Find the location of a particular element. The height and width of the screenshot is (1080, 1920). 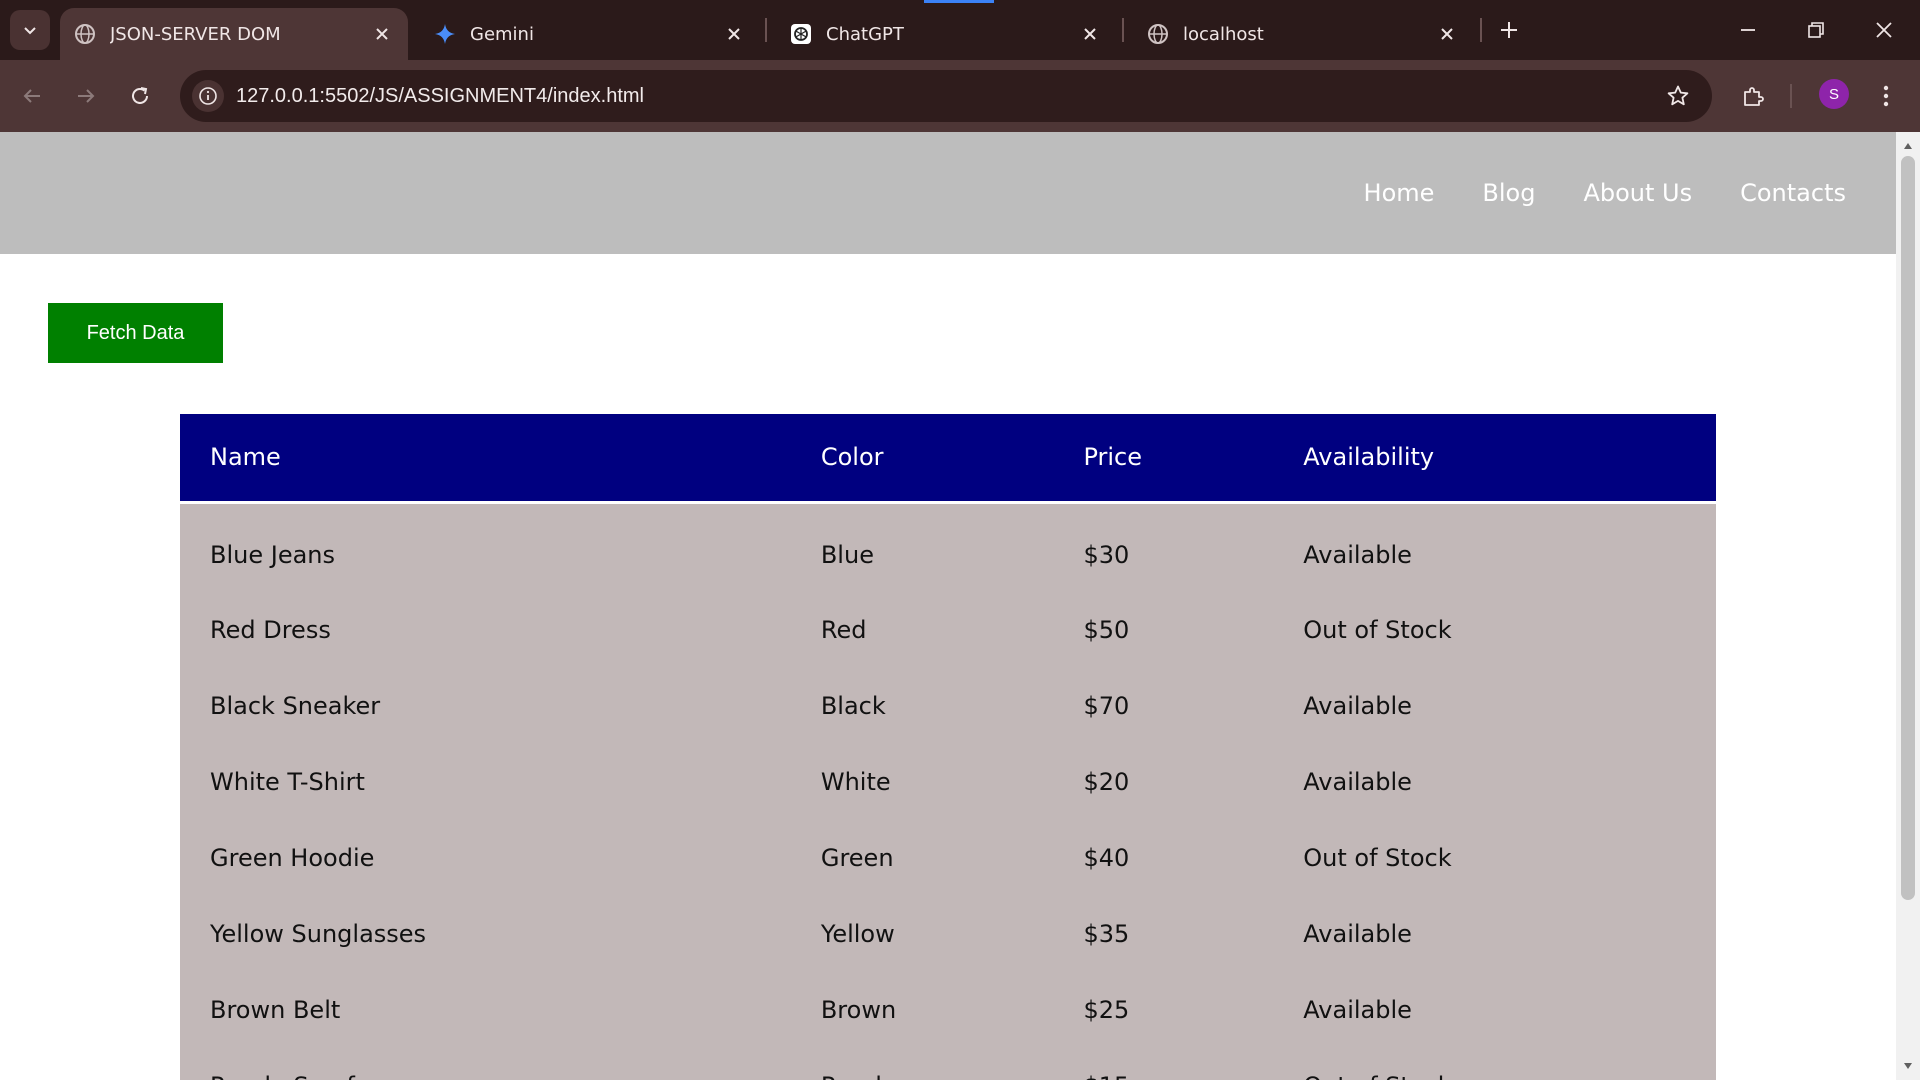

tab-gemini: Gemini is located at coordinates (590, 34).